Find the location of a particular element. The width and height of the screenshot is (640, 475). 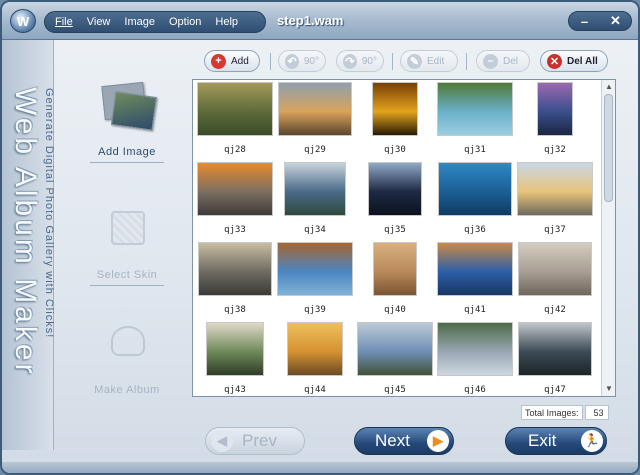

thumbnail-label: qj45 is located at coordinates (395, 390).